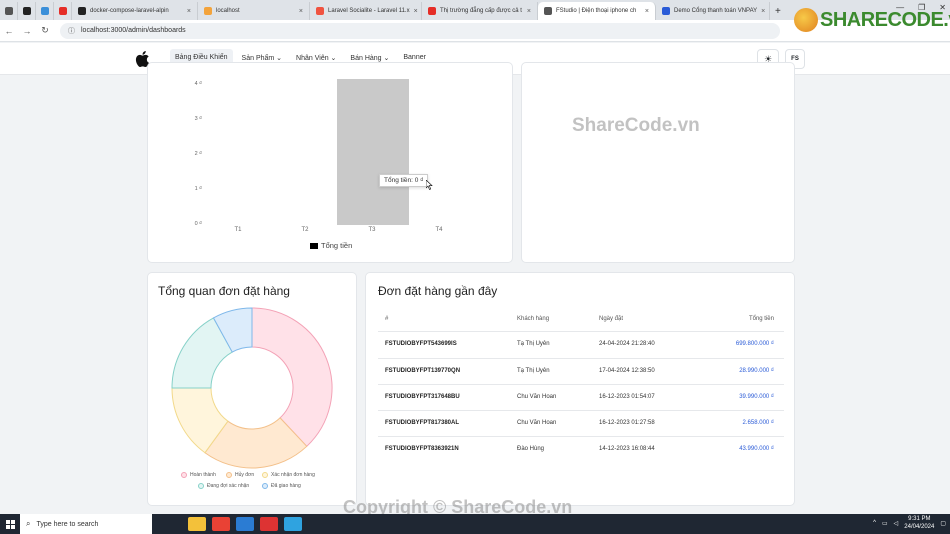 This screenshot has width=950, height=534. Describe the element at coordinates (761, 319) in the screenshot. I see `col-header-total: Tổng tiền` at that location.